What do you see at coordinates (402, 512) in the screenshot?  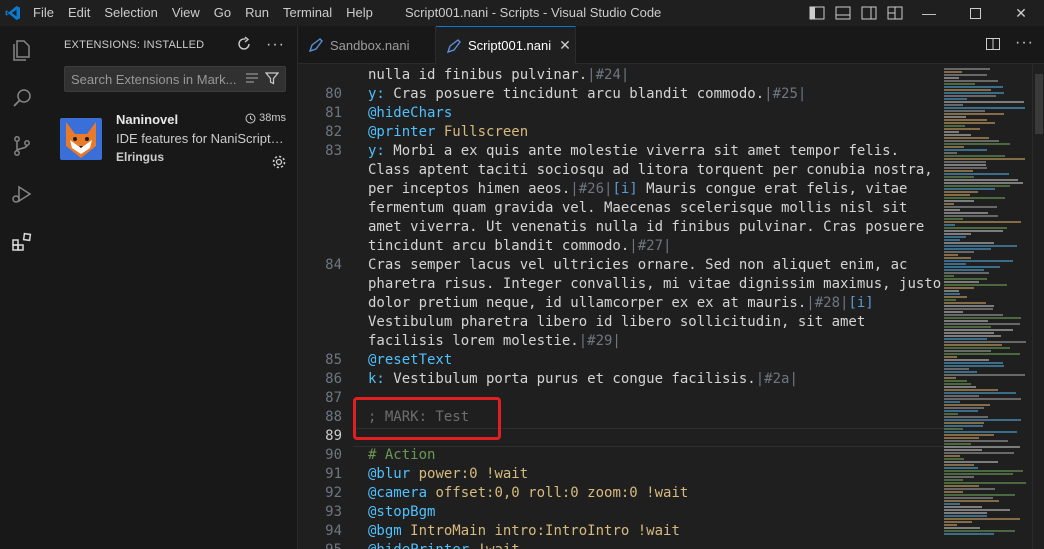 I see `command-name: @stopBgm` at bounding box center [402, 512].